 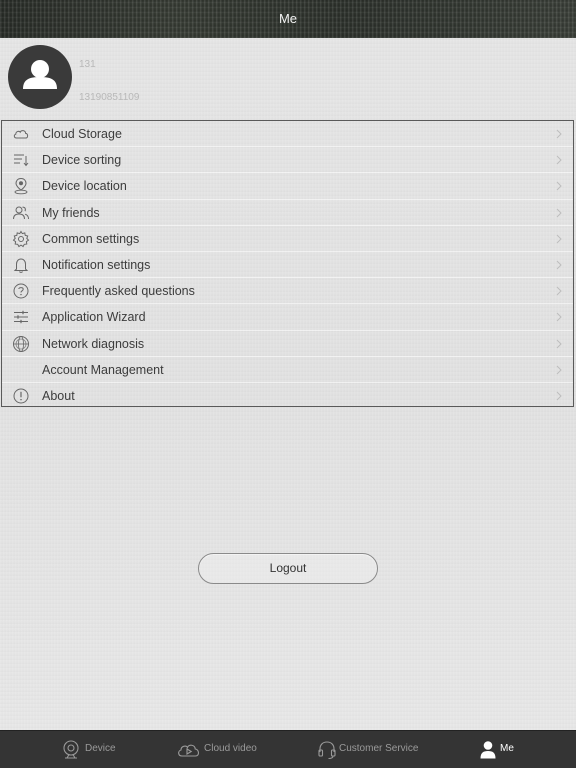 I want to click on profile-name: 131, so click(x=87, y=64).